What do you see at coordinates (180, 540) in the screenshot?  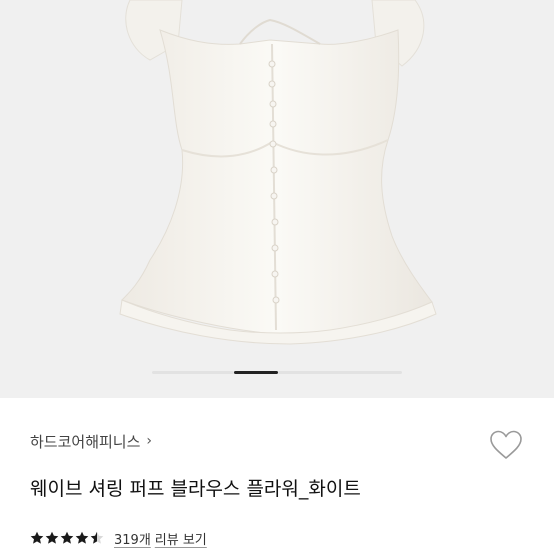 I see `review-link-label: 리뷰 보기` at bounding box center [180, 540].